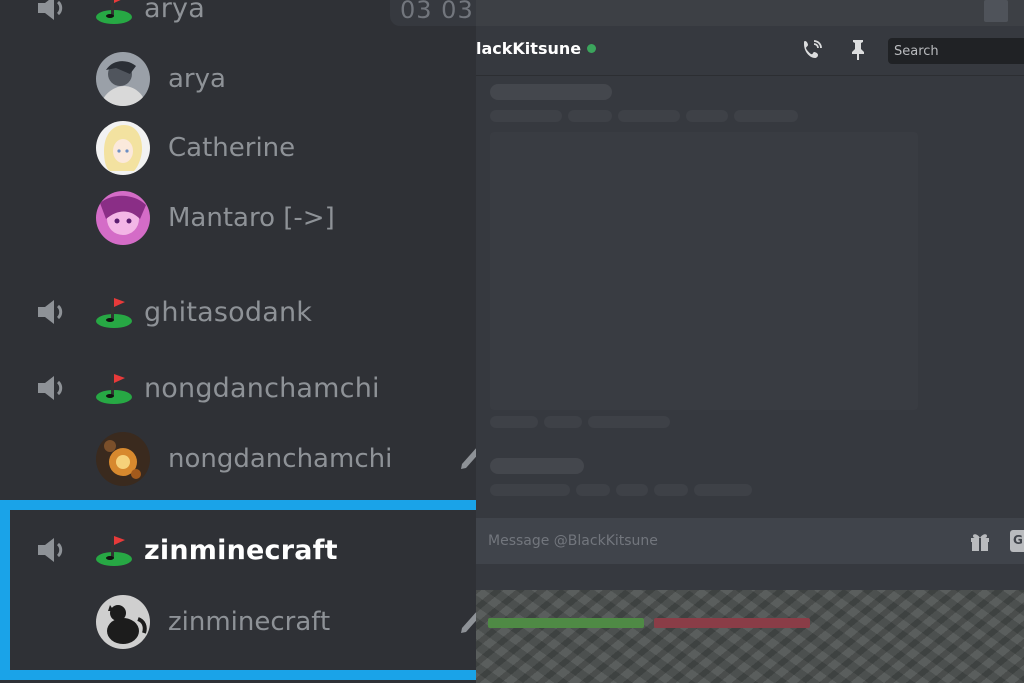  What do you see at coordinates (980, 541) in the screenshot?
I see `gift-icon` at bounding box center [980, 541].